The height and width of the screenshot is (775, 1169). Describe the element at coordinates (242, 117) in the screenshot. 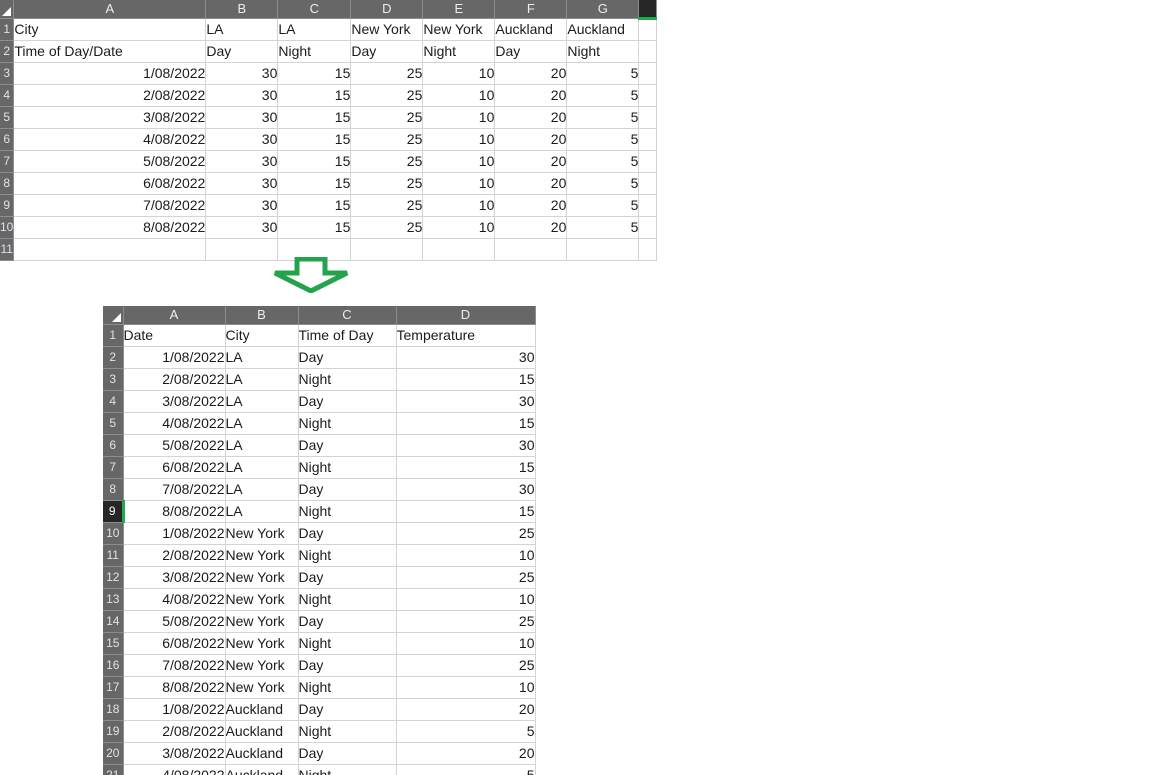

I see `cell-B5: 30` at that location.